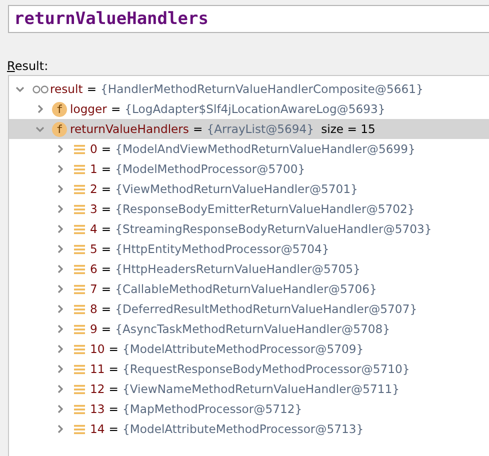  What do you see at coordinates (249, 229) in the screenshot?
I see `tree-row: 4 = {StreamingResponseBodyReturnValueHandler@5703}` at bounding box center [249, 229].